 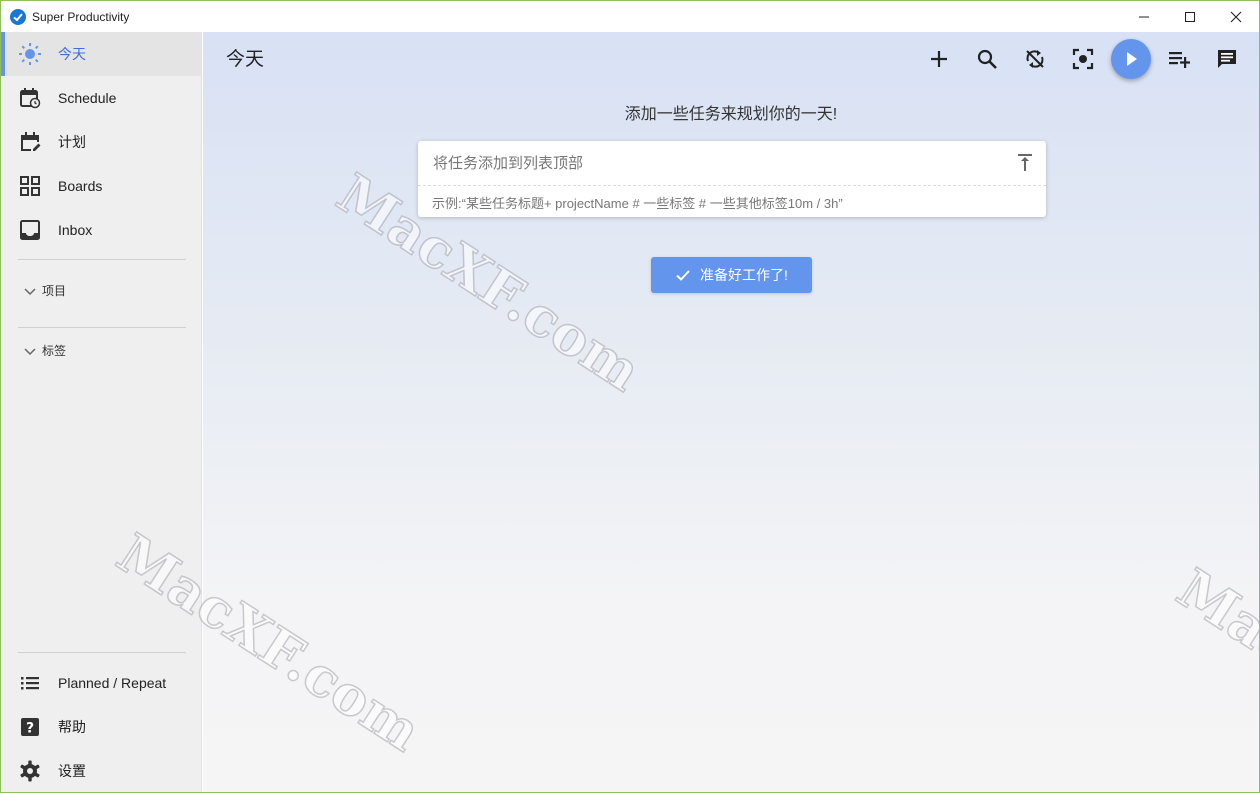 What do you see at coordinates (112, 683) in the screenshot?
I see `sidebar-item-label: Planned / Repeat` at bounding box center [112, 683].